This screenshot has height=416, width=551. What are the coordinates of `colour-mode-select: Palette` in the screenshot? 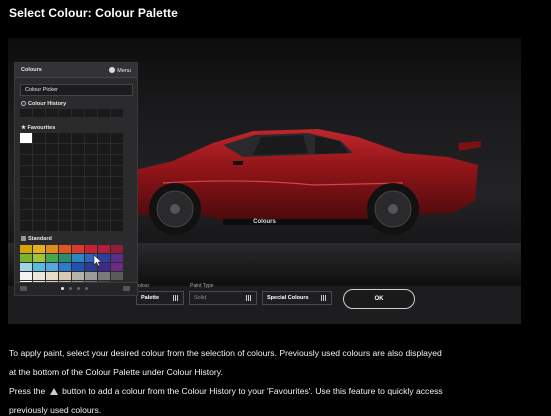 It's located at (160, 298).